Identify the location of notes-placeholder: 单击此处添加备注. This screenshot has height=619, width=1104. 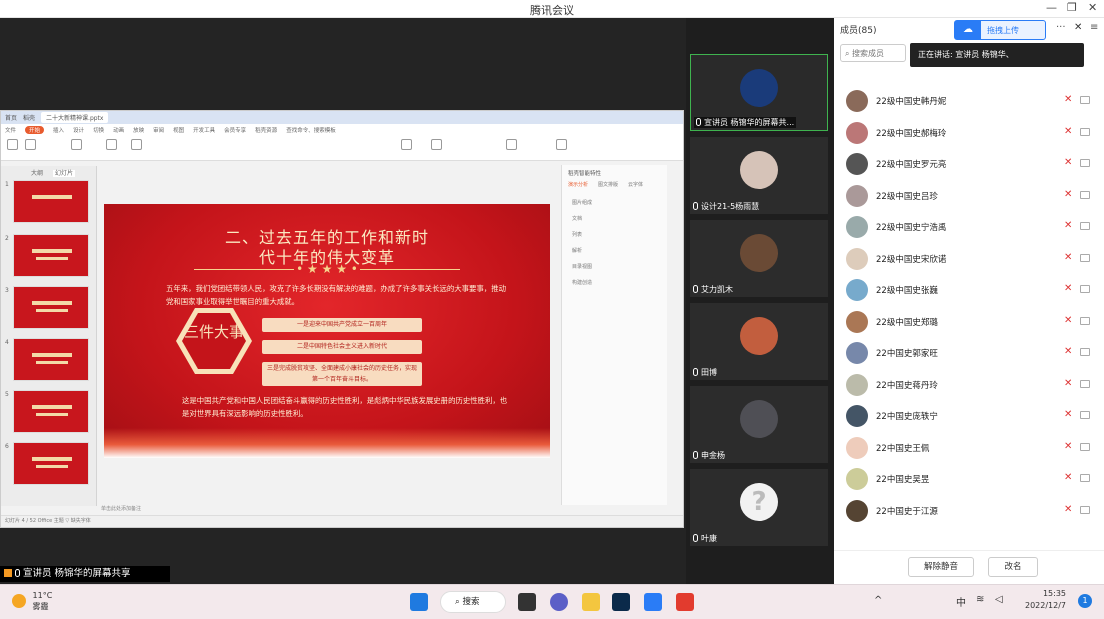
(121, 508).